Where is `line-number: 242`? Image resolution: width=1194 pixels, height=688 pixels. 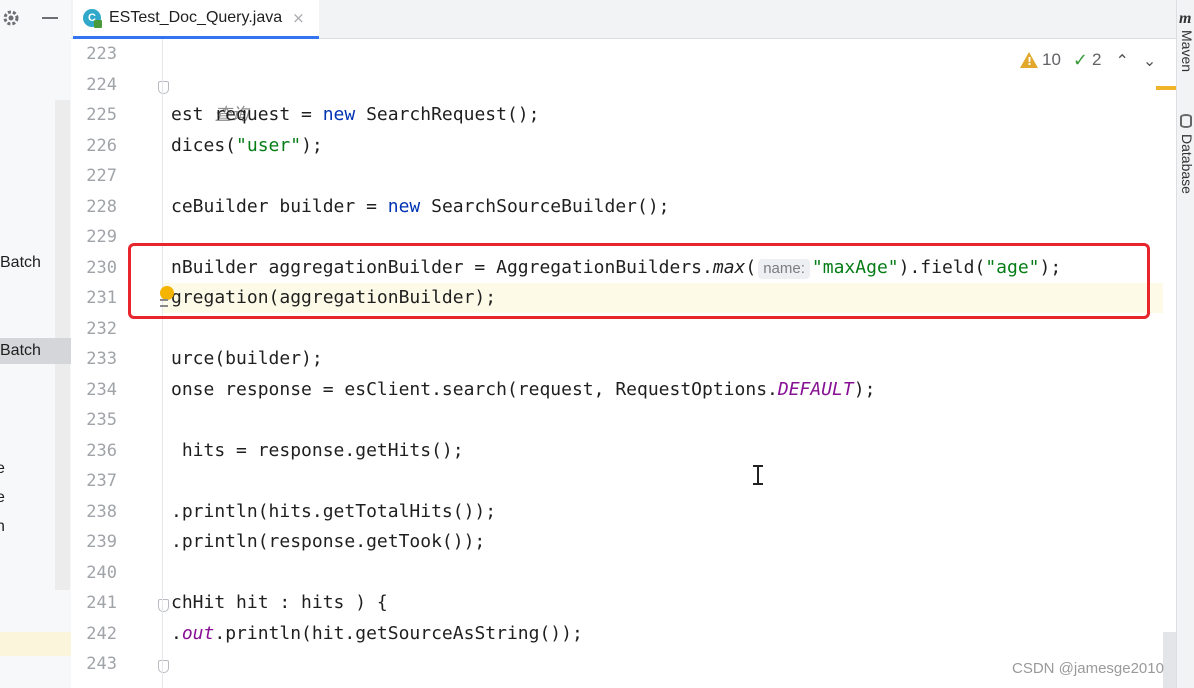
line-number: 242 is located at coordinates (101, 634).